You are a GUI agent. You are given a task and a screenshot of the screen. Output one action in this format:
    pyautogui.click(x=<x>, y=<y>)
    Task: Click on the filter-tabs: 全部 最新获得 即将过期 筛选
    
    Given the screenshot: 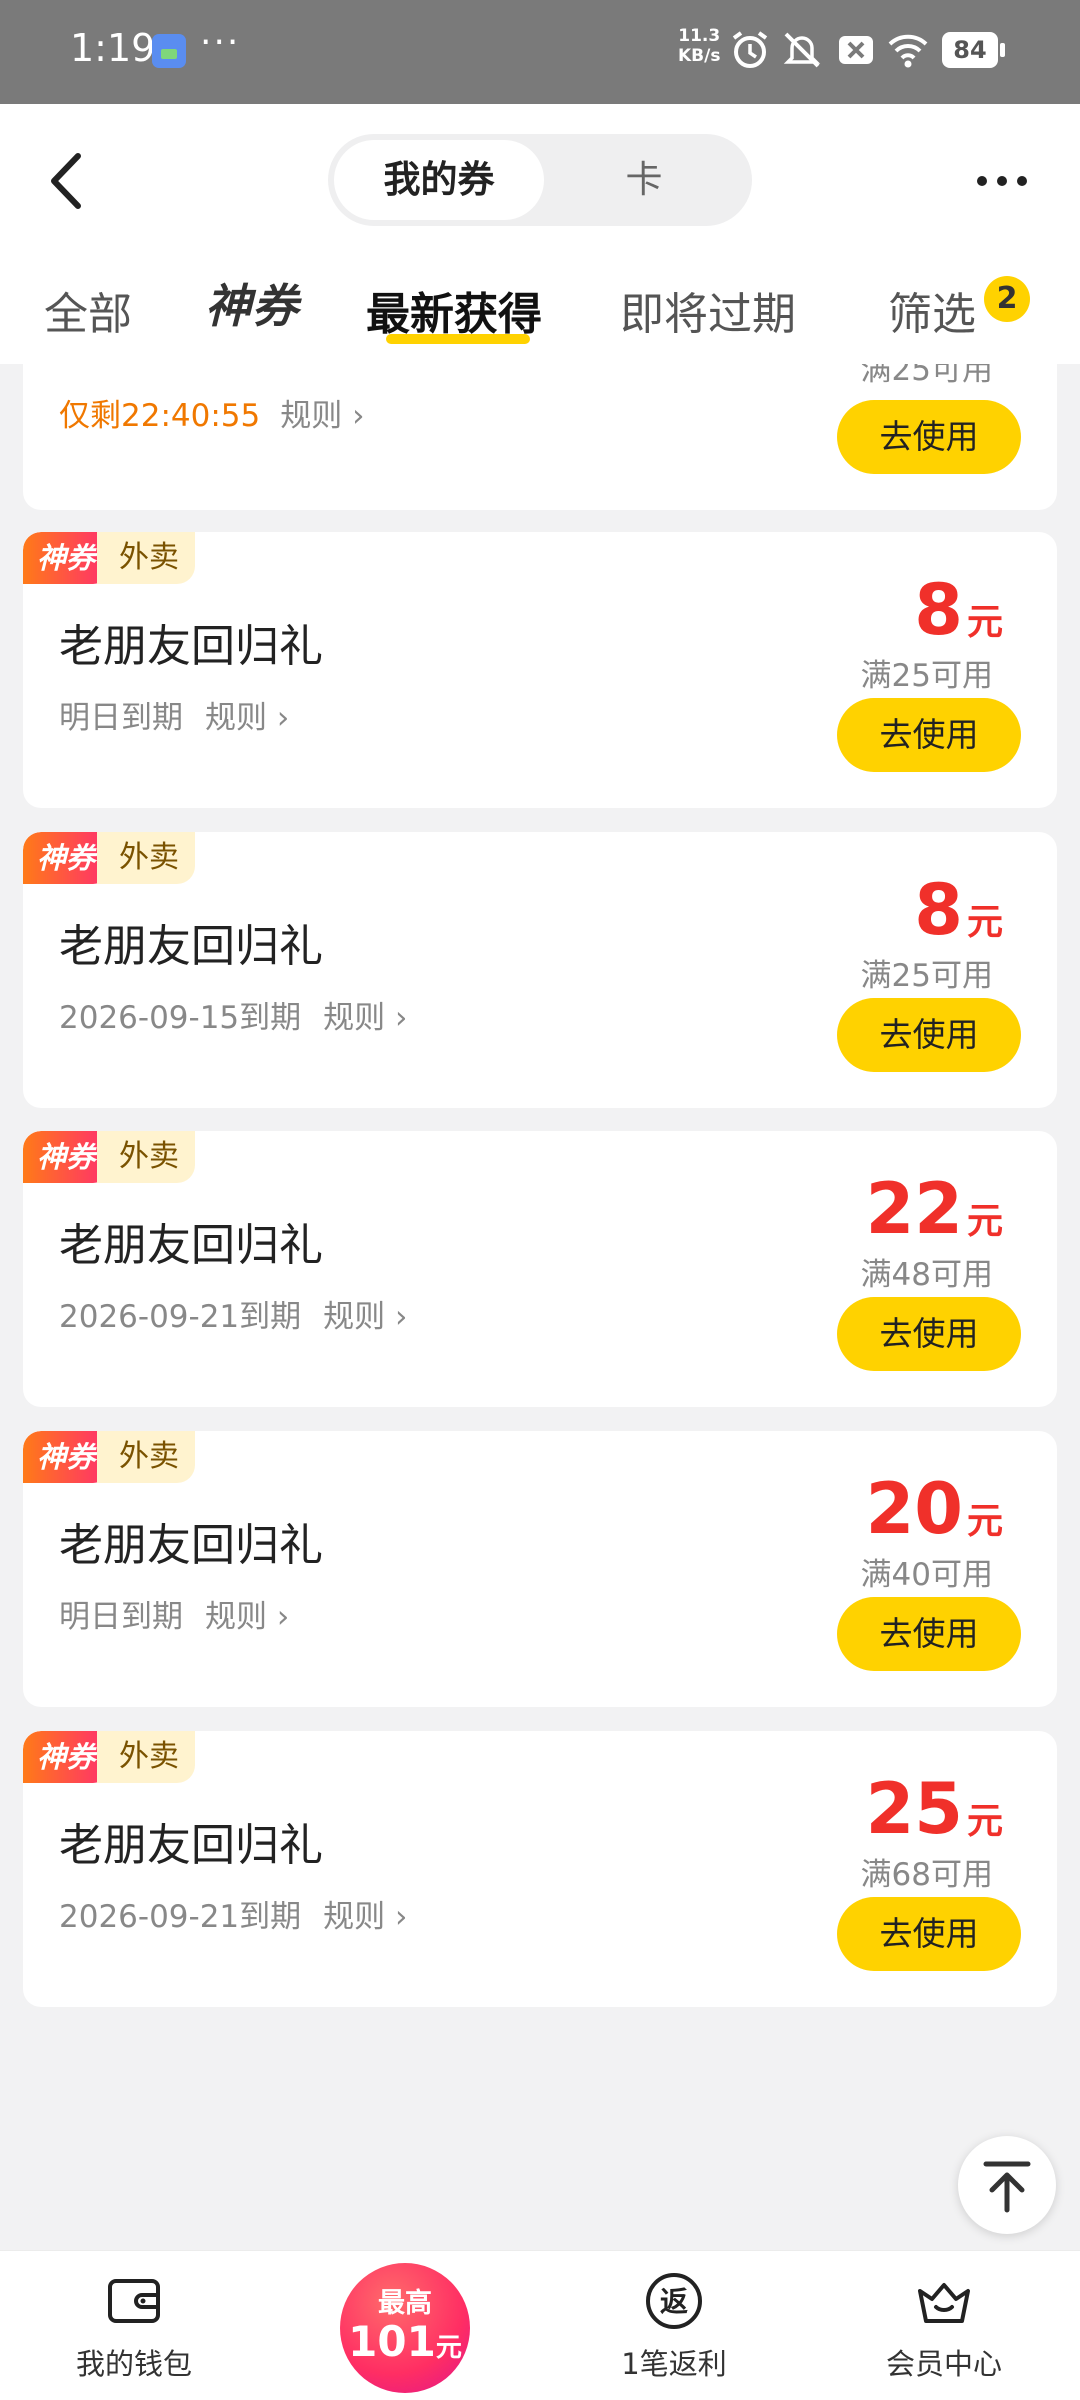 What is the action you would take?
    pyautogui.click(x=540, y=314)
    